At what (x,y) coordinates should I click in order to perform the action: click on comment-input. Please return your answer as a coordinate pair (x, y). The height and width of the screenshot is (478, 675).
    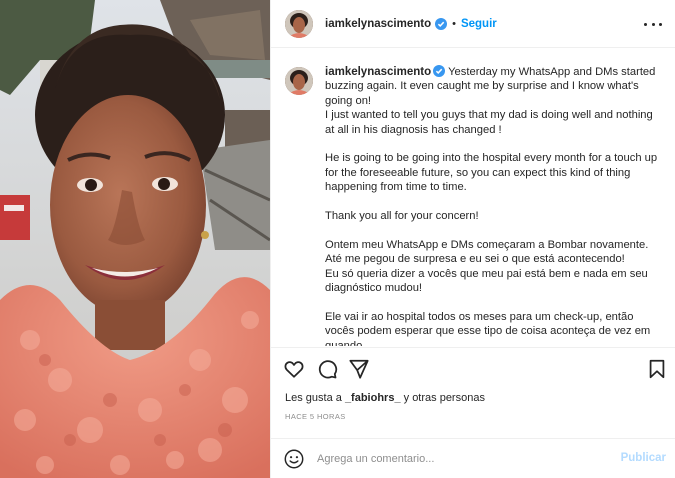
    Looking at the image, I should click on (457, 458).